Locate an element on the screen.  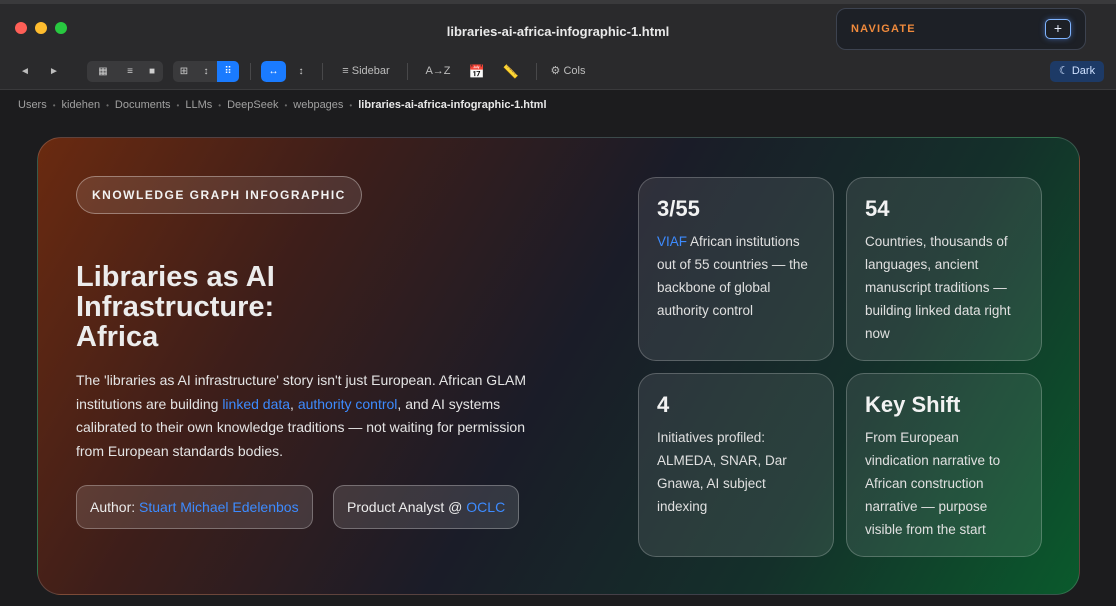
role-label: Product Analyst @ is located at coordinates (407, 507).